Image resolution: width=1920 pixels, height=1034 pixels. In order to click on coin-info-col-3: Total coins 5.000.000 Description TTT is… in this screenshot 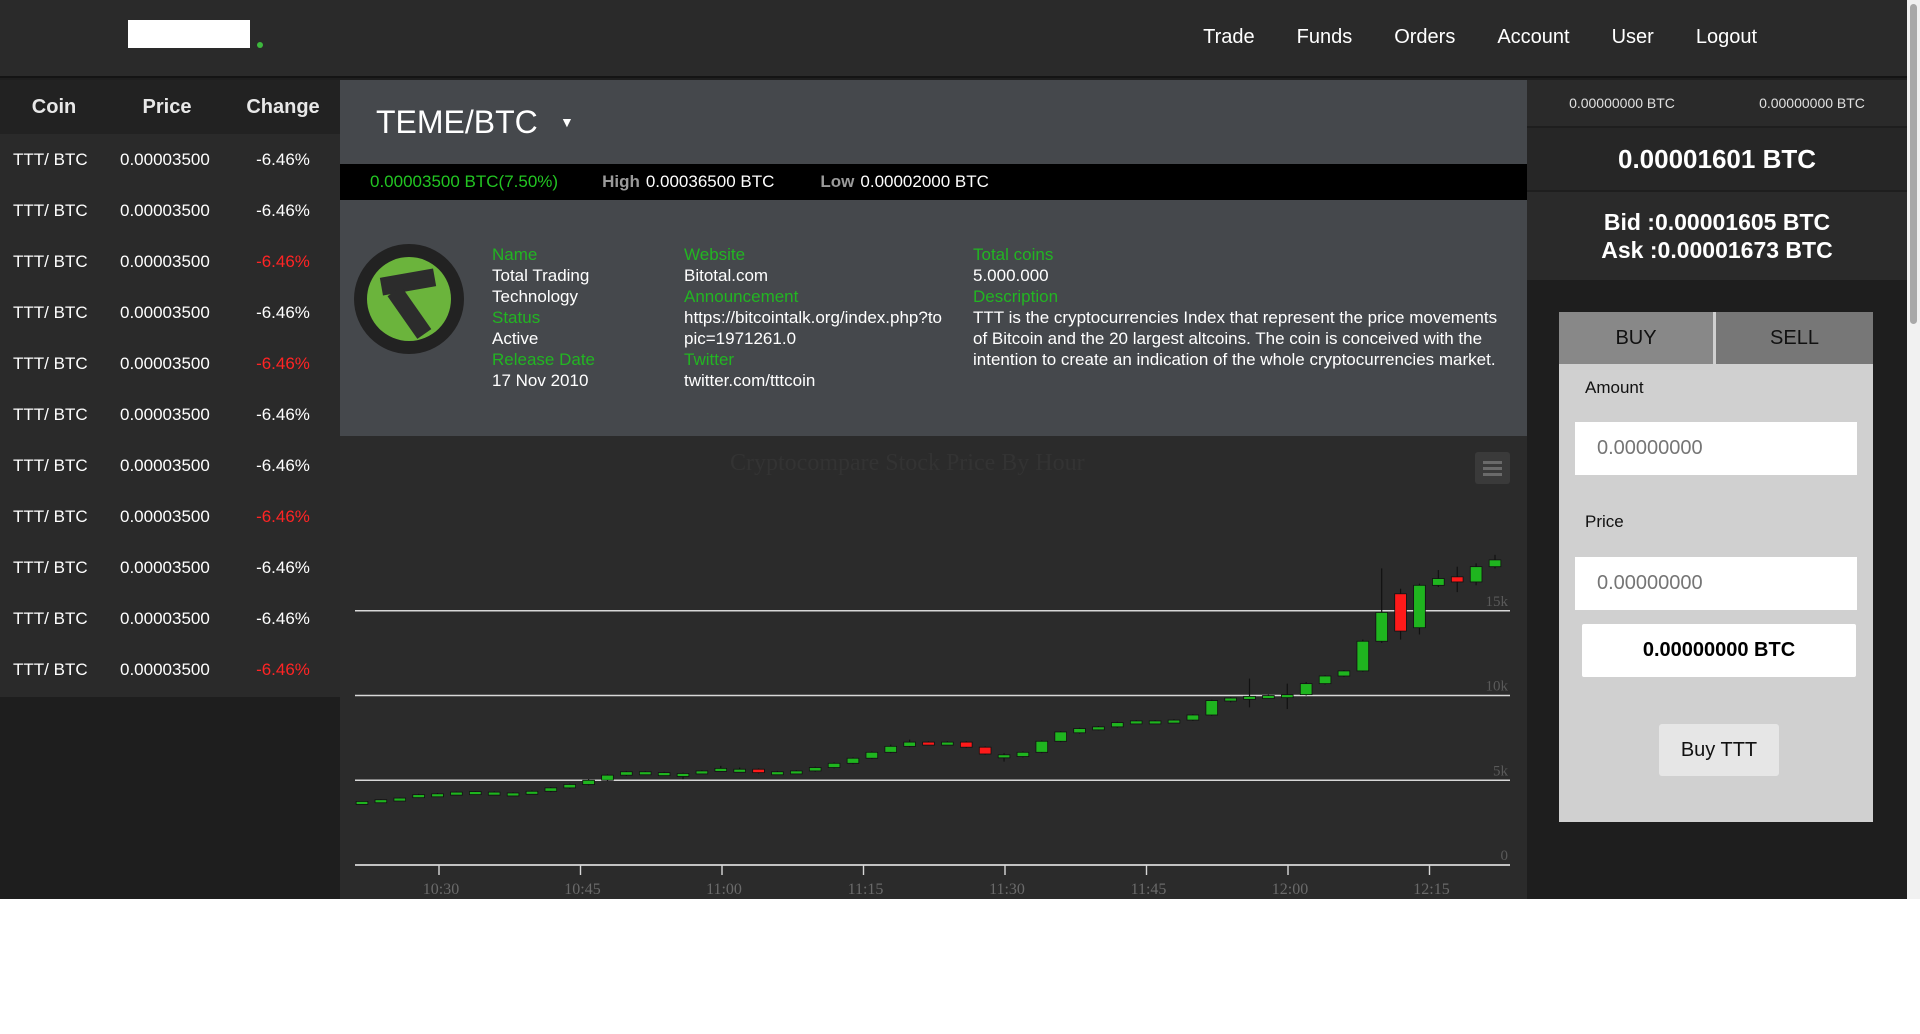, I will do `click(1243, 307)`.